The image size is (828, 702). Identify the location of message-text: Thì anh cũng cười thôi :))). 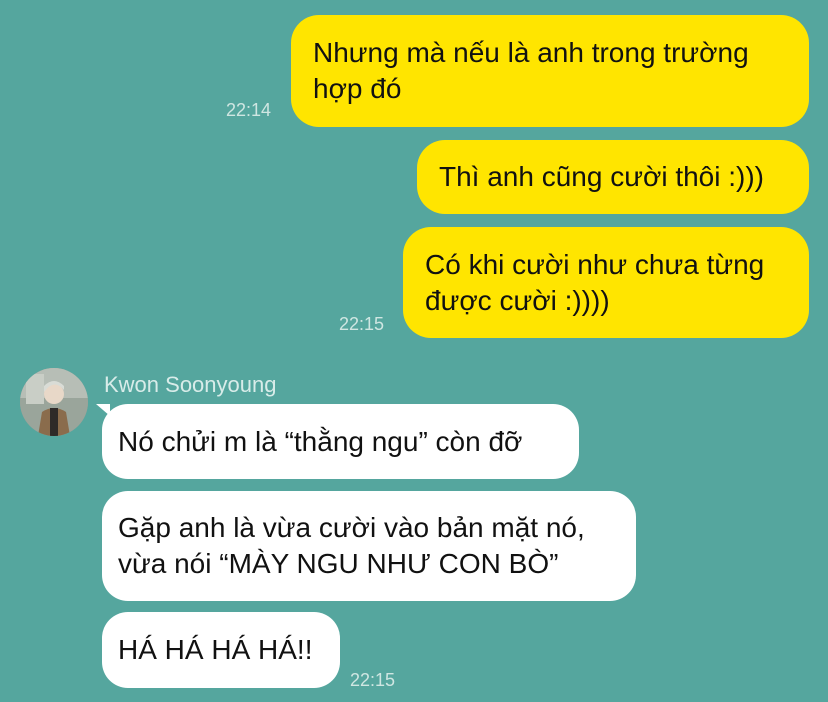
(602, 176).